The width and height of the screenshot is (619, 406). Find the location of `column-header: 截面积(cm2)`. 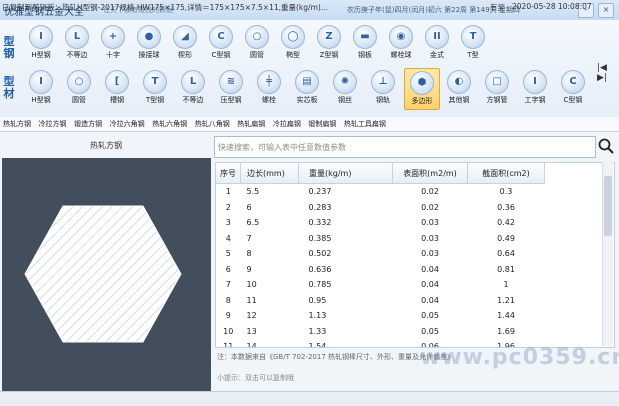

column-header: 截面积(cm2) is located at coordinates (506, 173).